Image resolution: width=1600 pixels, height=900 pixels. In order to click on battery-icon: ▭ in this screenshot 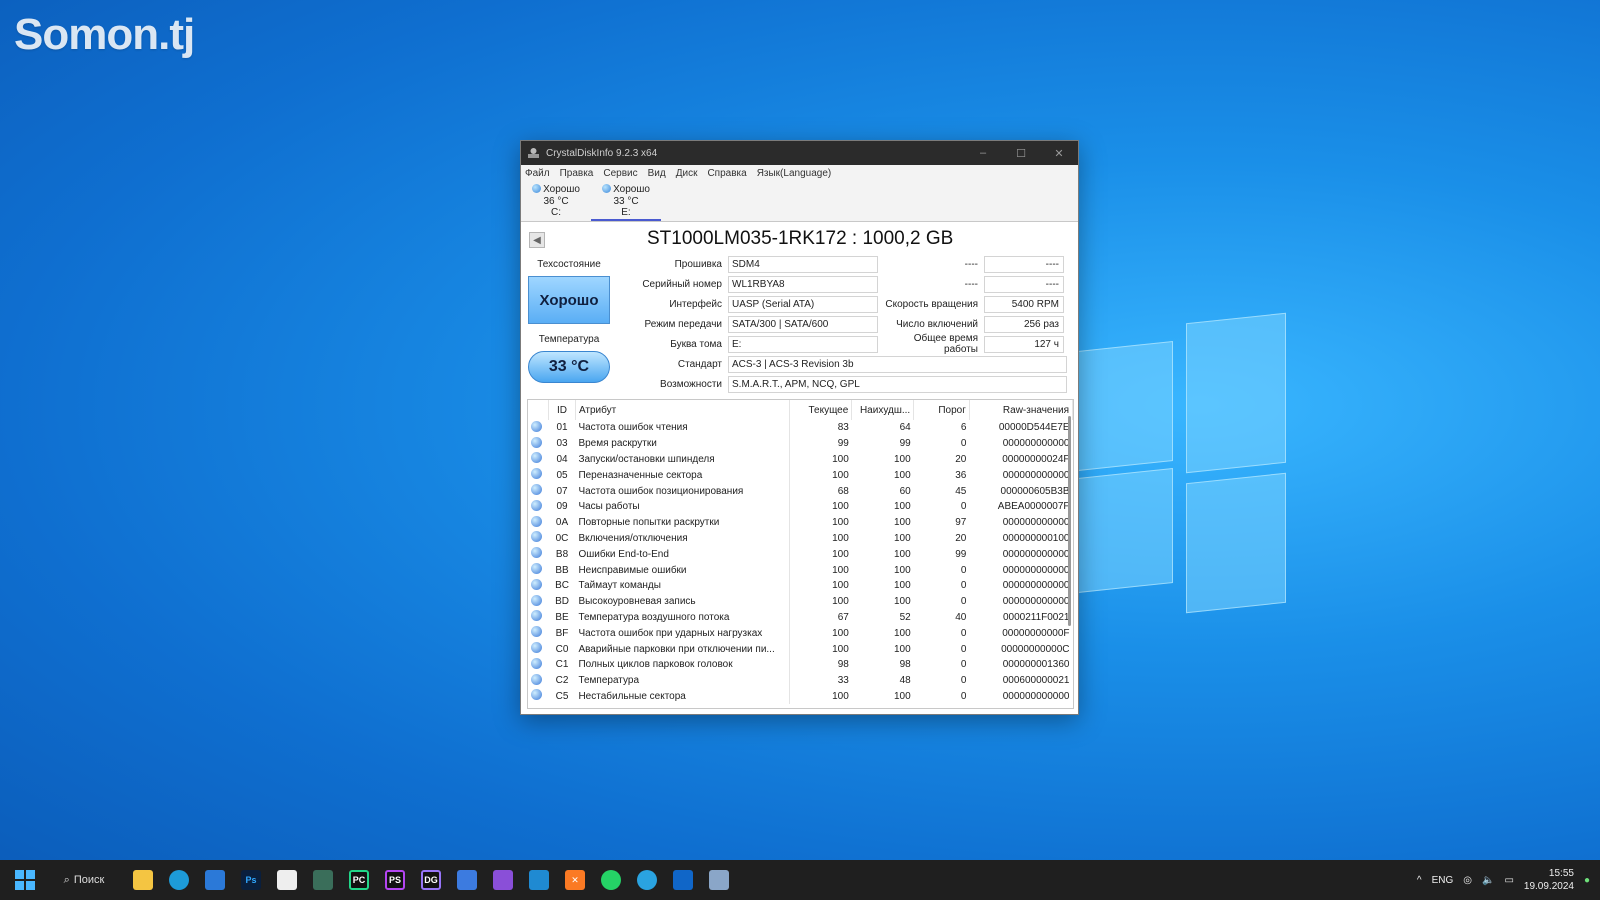, I will do `click(1508, 880)`.